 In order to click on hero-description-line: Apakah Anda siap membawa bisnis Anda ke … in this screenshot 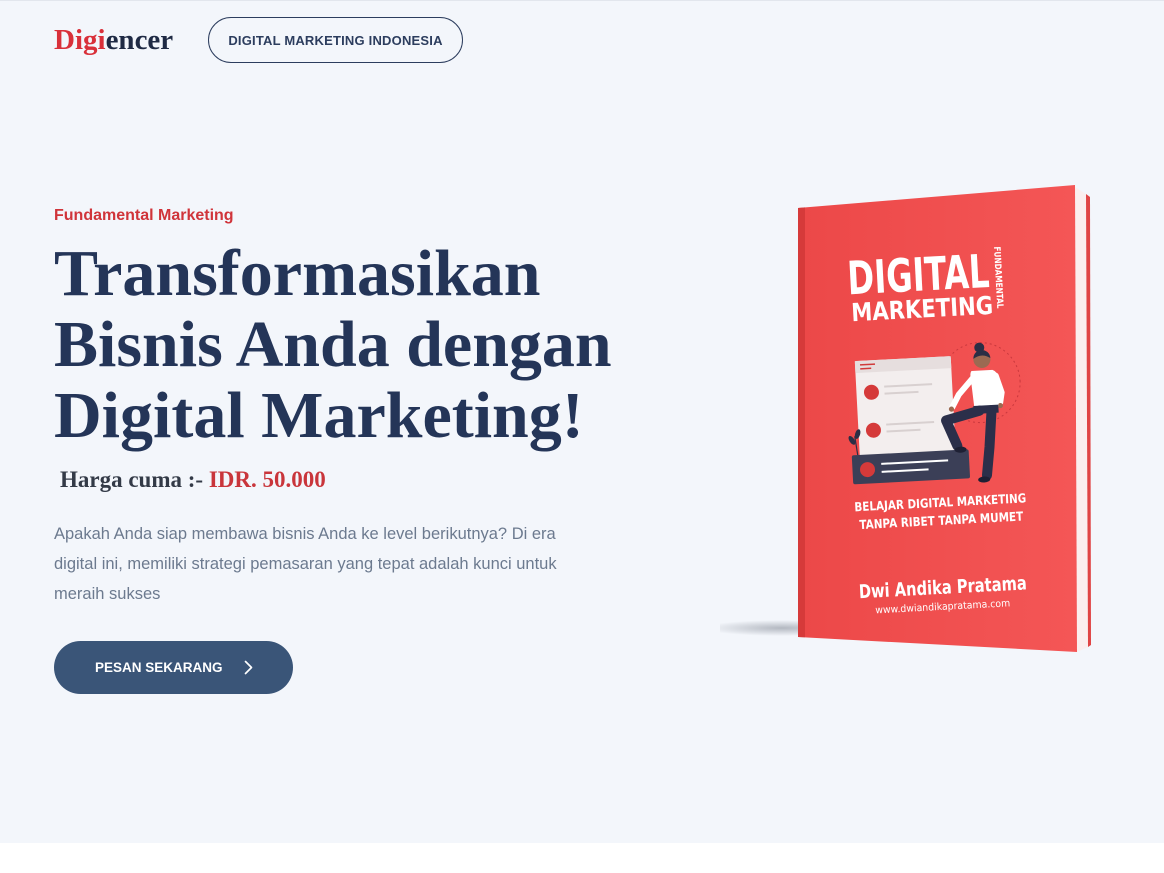, I will do `click(305, 534)`.